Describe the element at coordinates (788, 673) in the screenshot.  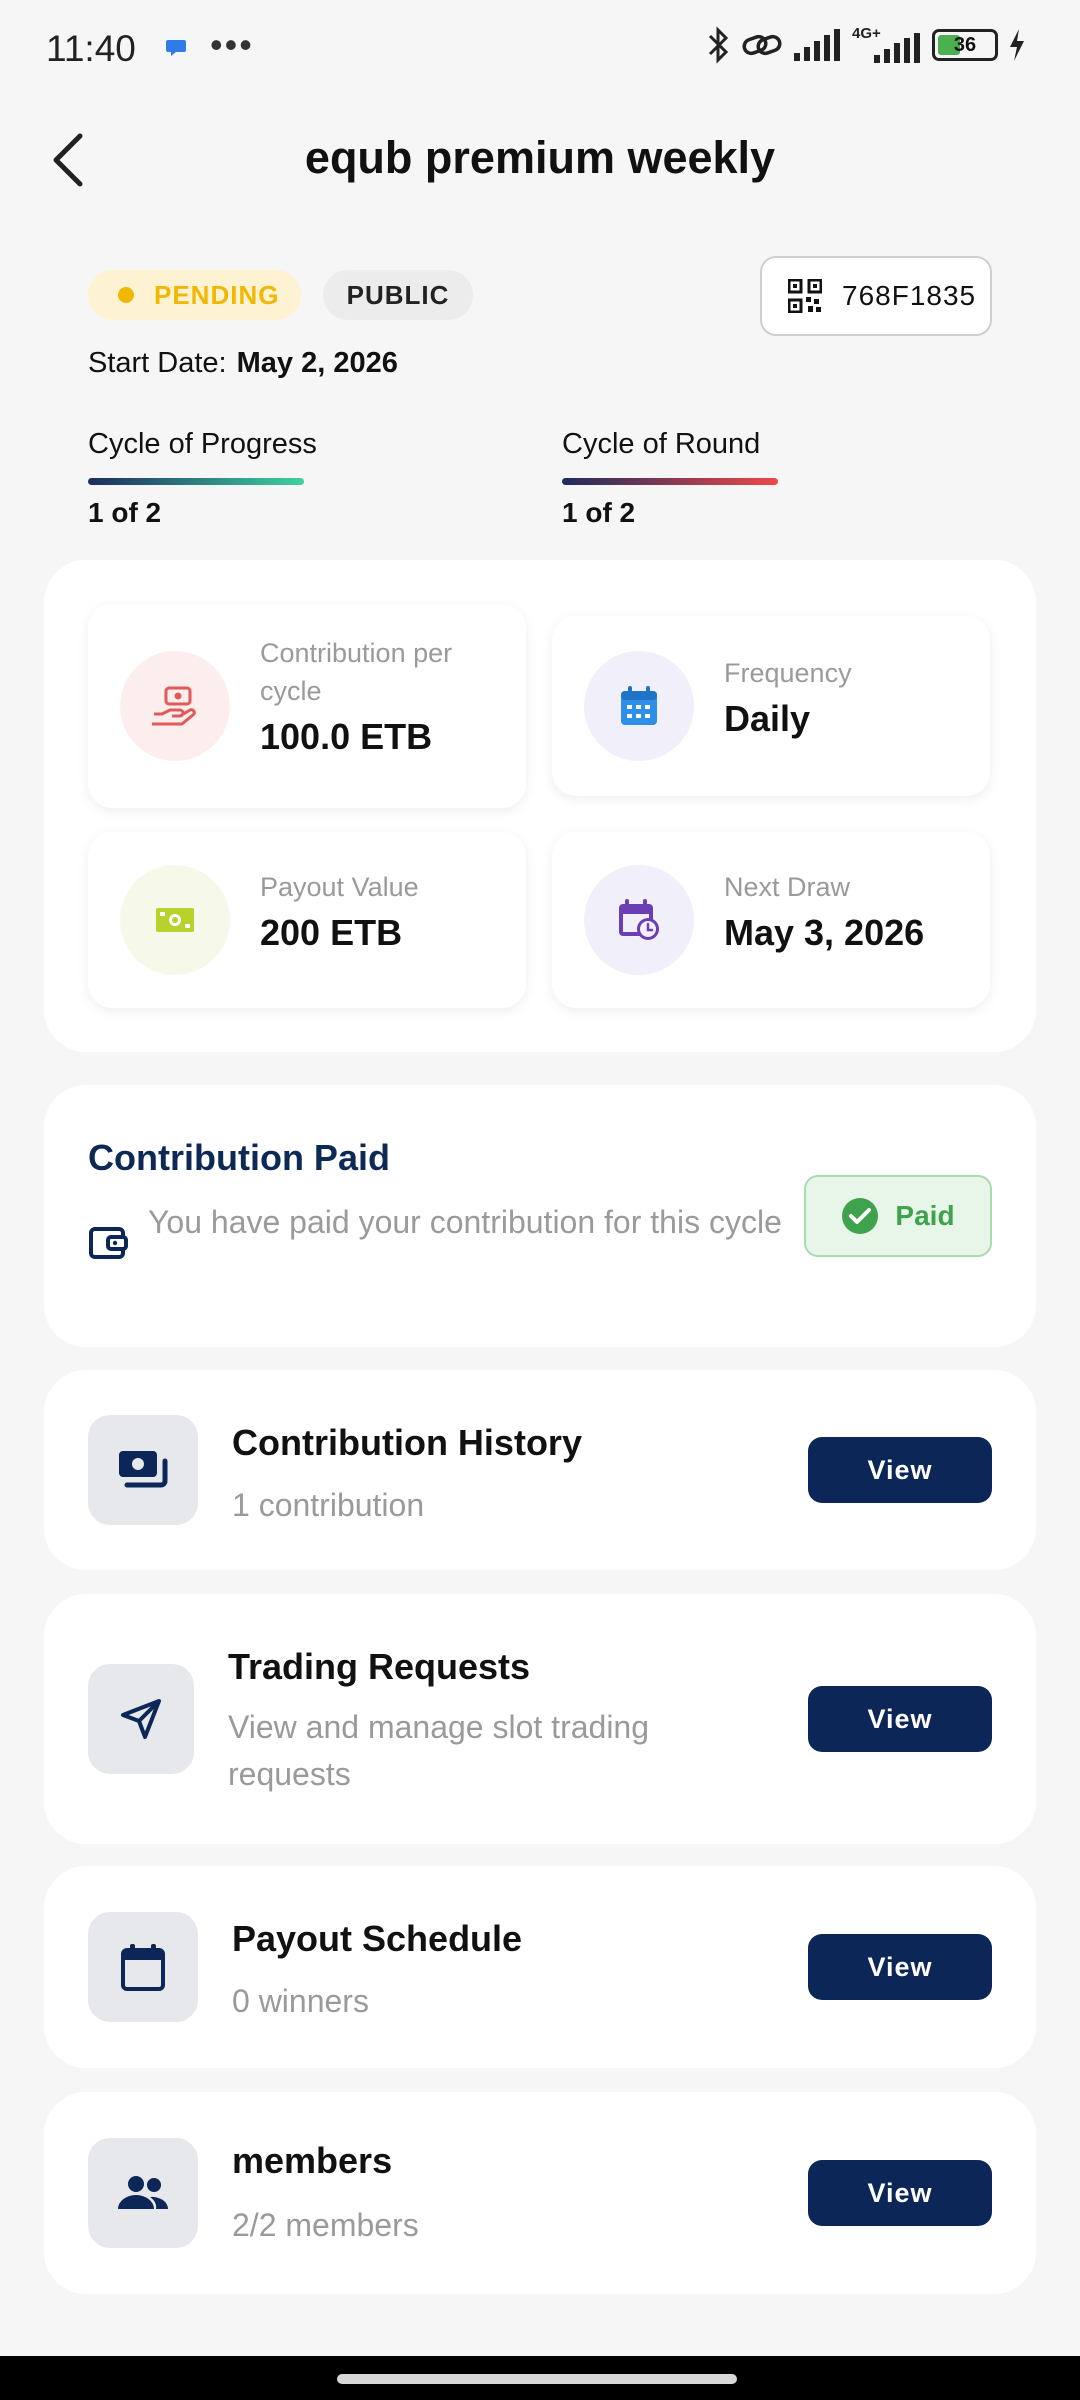
I see `stat-frequency-label: Frequency` at that location.